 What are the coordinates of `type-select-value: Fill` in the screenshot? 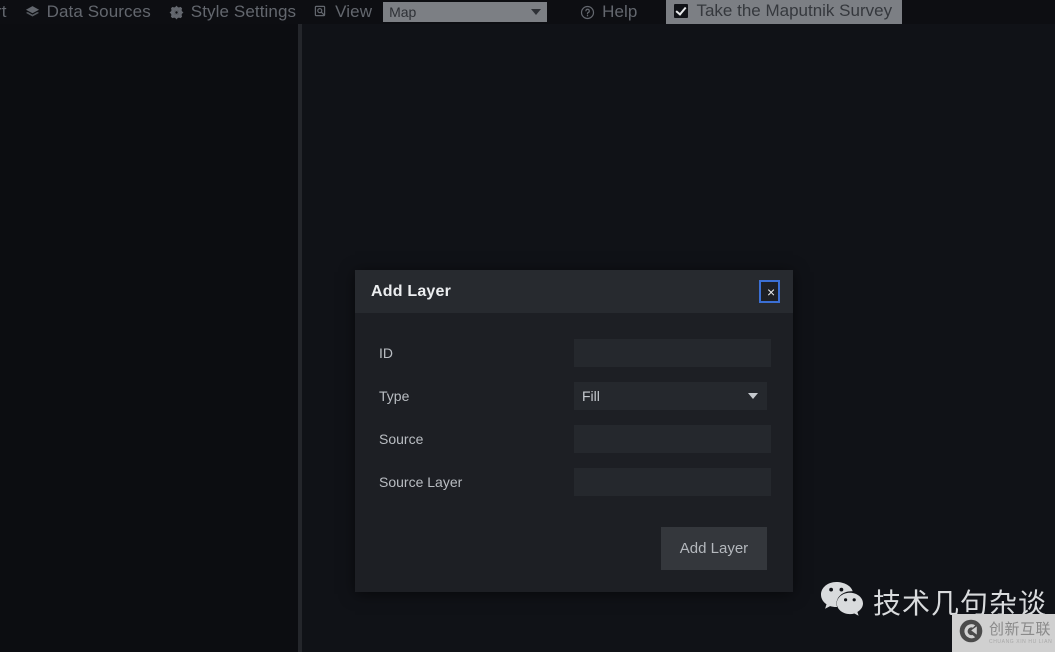 It's located at (591, 396).